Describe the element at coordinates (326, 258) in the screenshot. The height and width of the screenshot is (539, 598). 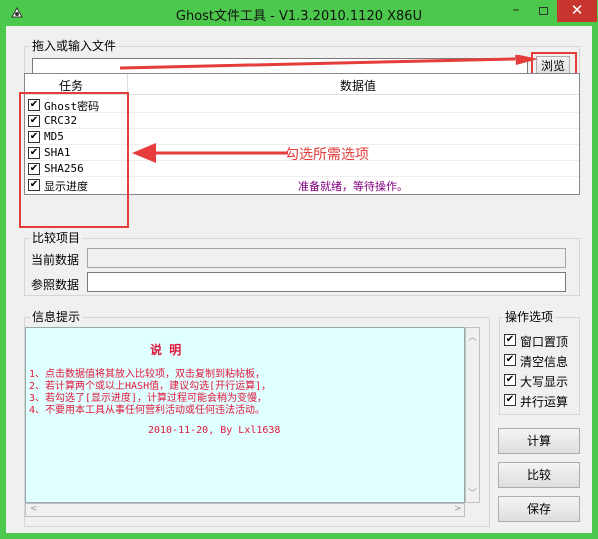
I see `current-data-field` at that location.